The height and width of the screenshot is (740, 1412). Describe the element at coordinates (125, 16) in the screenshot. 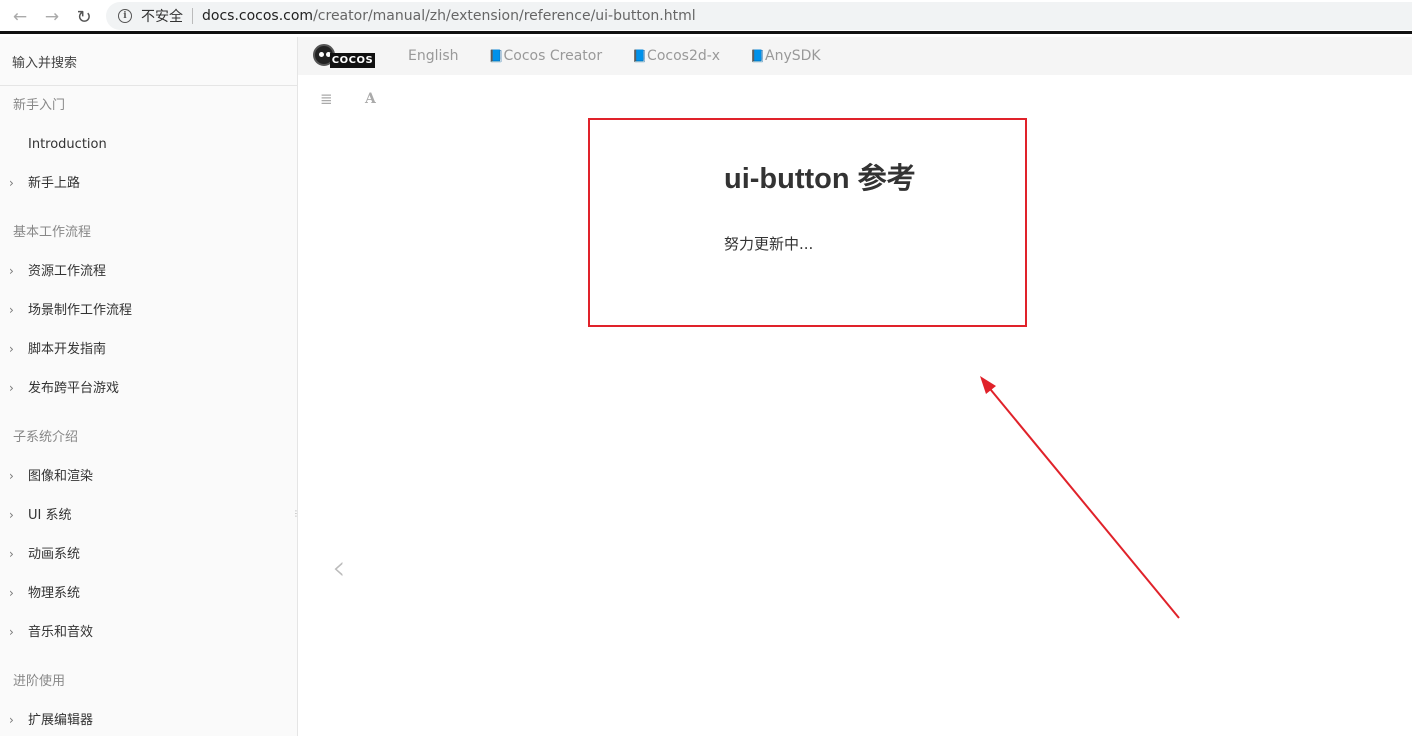

I see `info-icon: i` at that location.